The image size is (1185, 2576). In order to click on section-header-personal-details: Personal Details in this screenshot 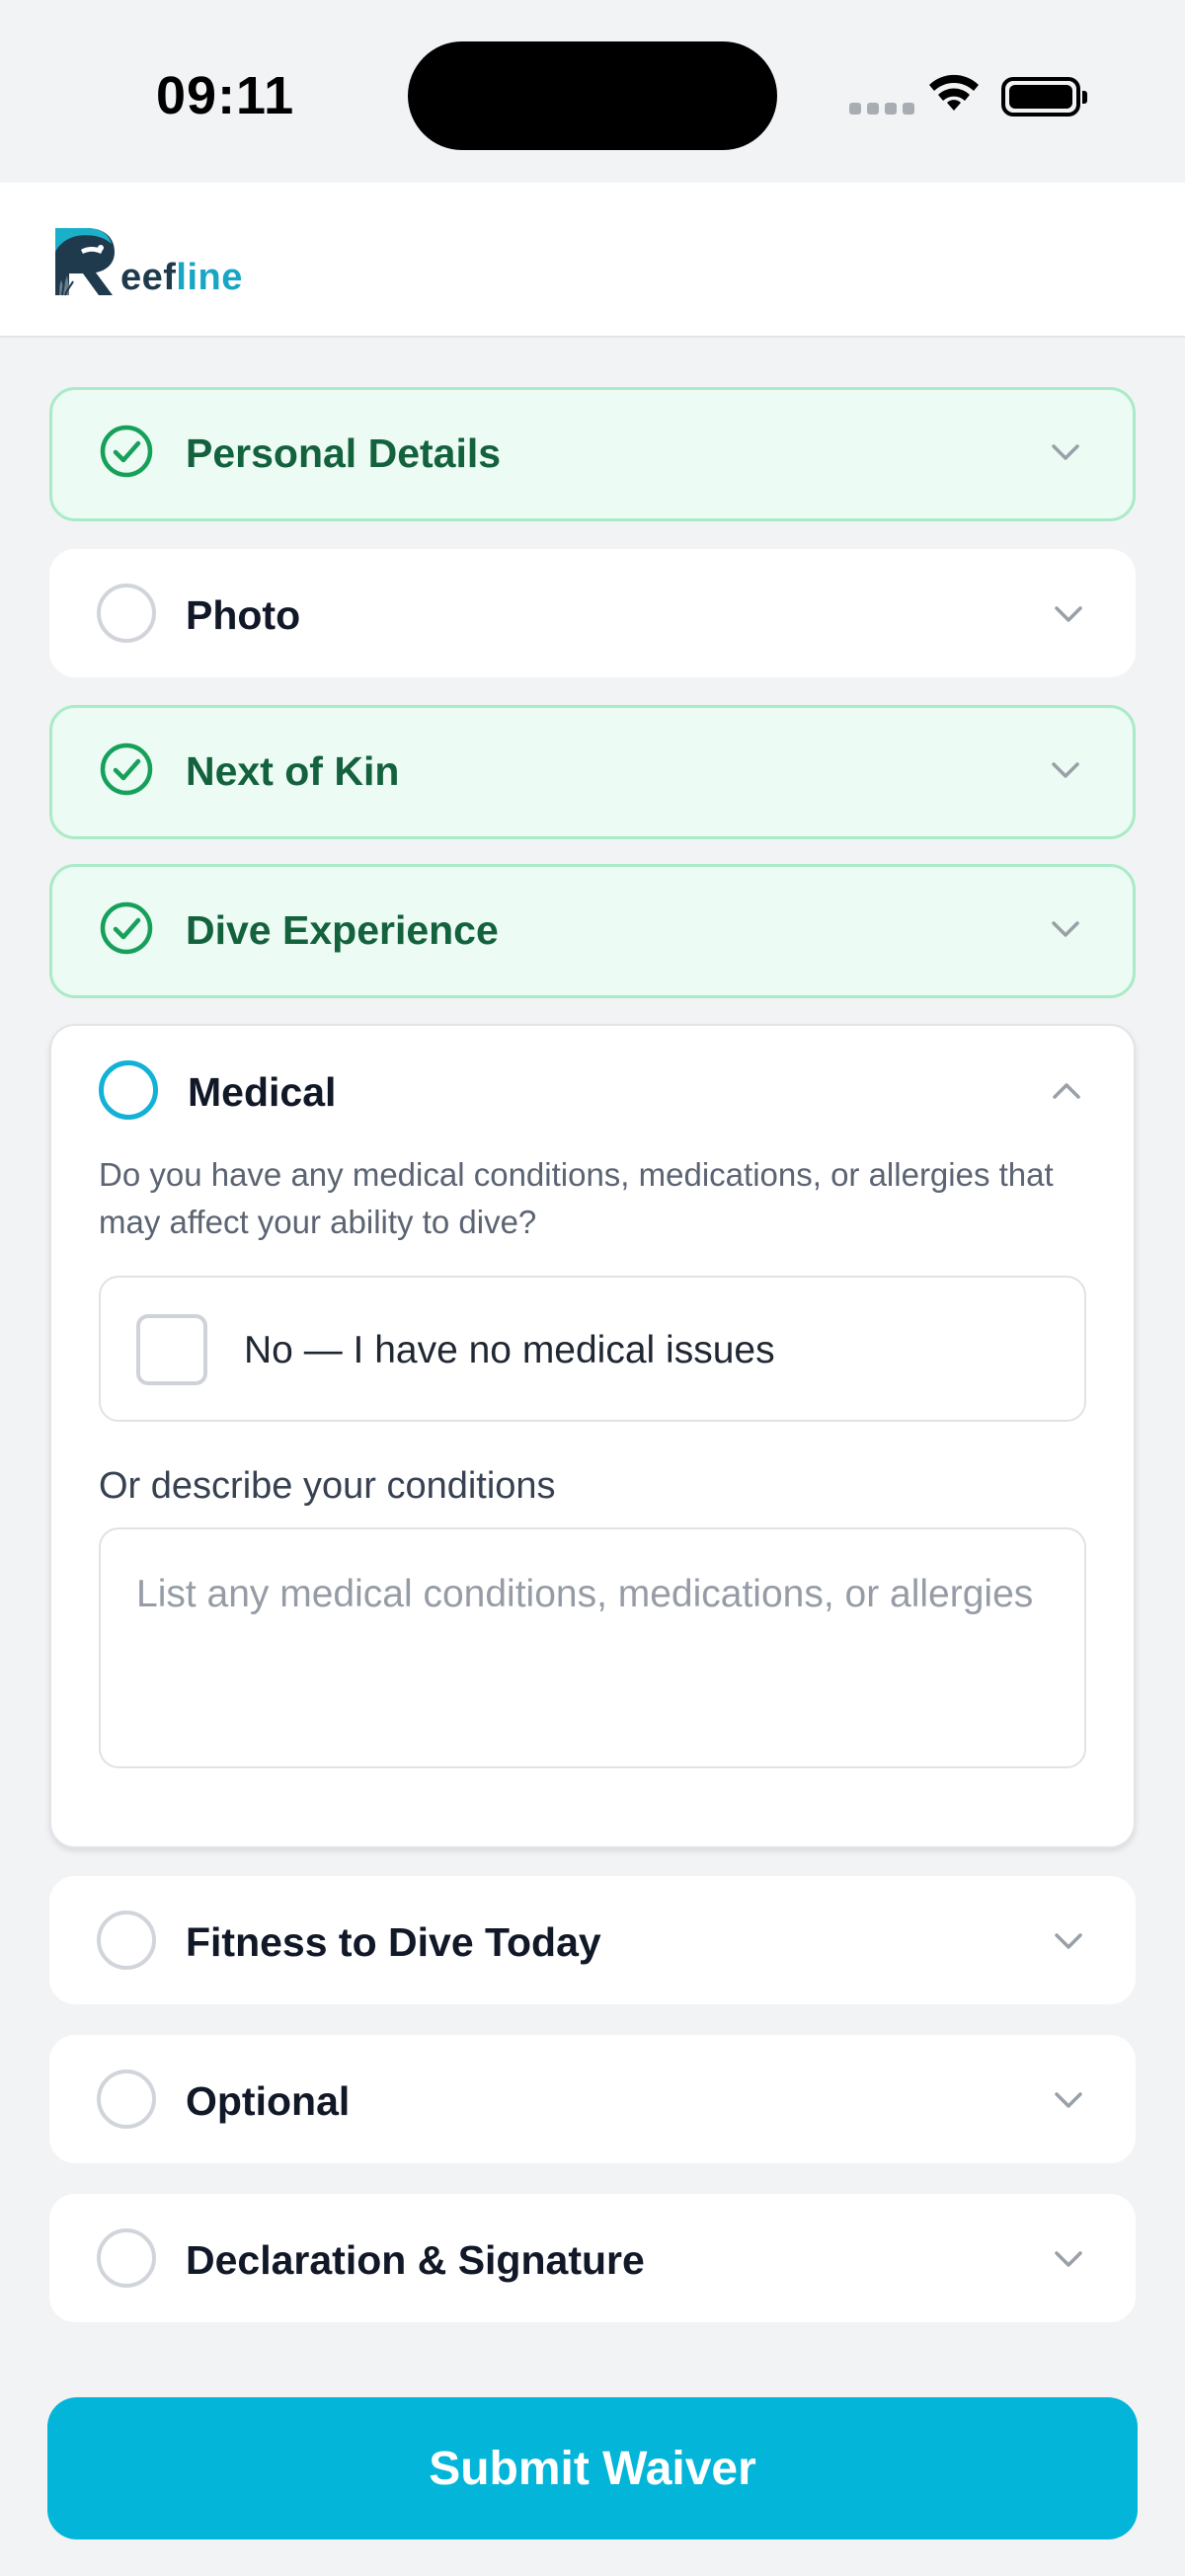, I will do `click(592, 454)`.